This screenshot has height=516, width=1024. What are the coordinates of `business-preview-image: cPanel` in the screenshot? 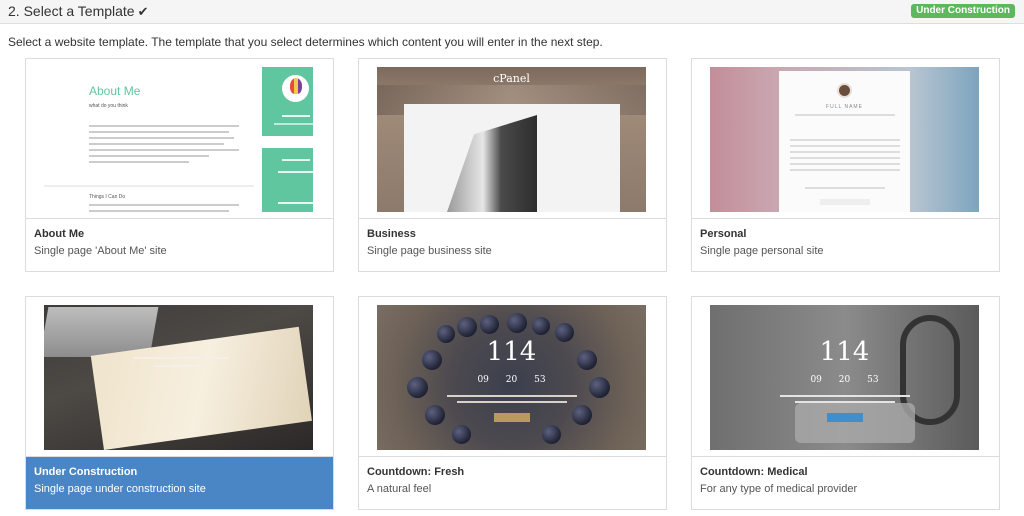 It's located at (511, 139).